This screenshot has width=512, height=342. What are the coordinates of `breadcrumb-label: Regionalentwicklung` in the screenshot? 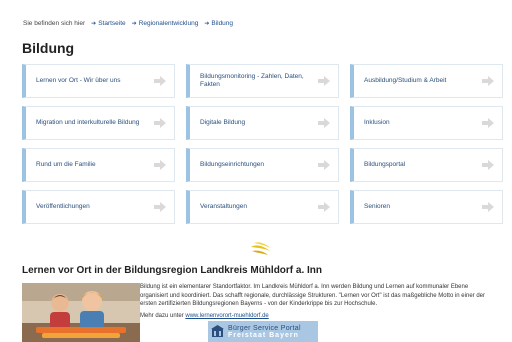 It's located at (168, 23).